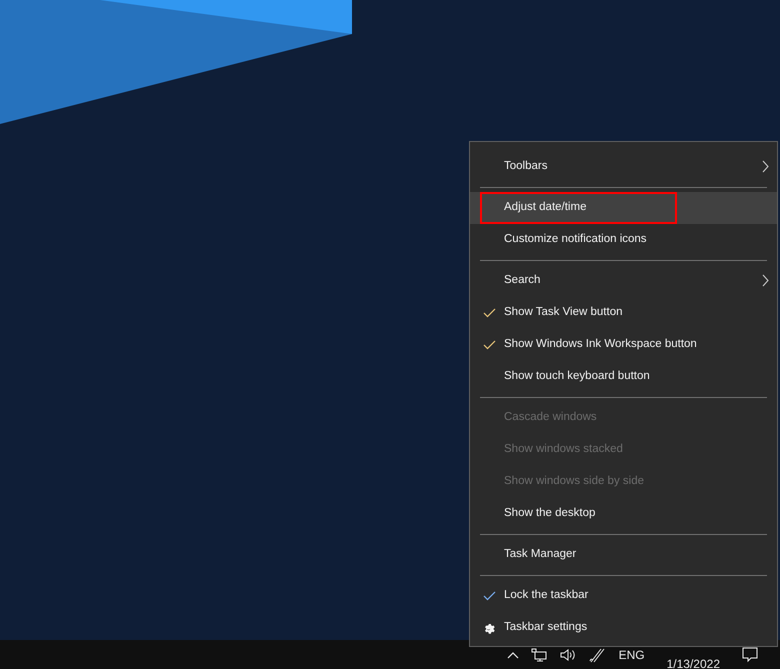 This screenshot has height=669, width=780. What do you see at coordinates (623, 208) in the screenshot?
I see `menu-item: Adjust date/time` at bounding box center [623, 208].